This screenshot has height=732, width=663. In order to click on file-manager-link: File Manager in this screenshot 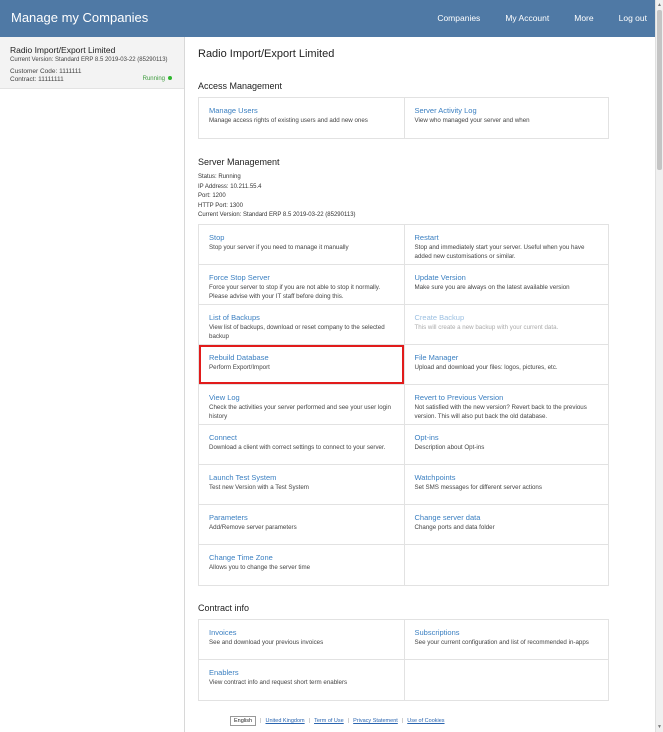, I will do `click(507, 357)`.